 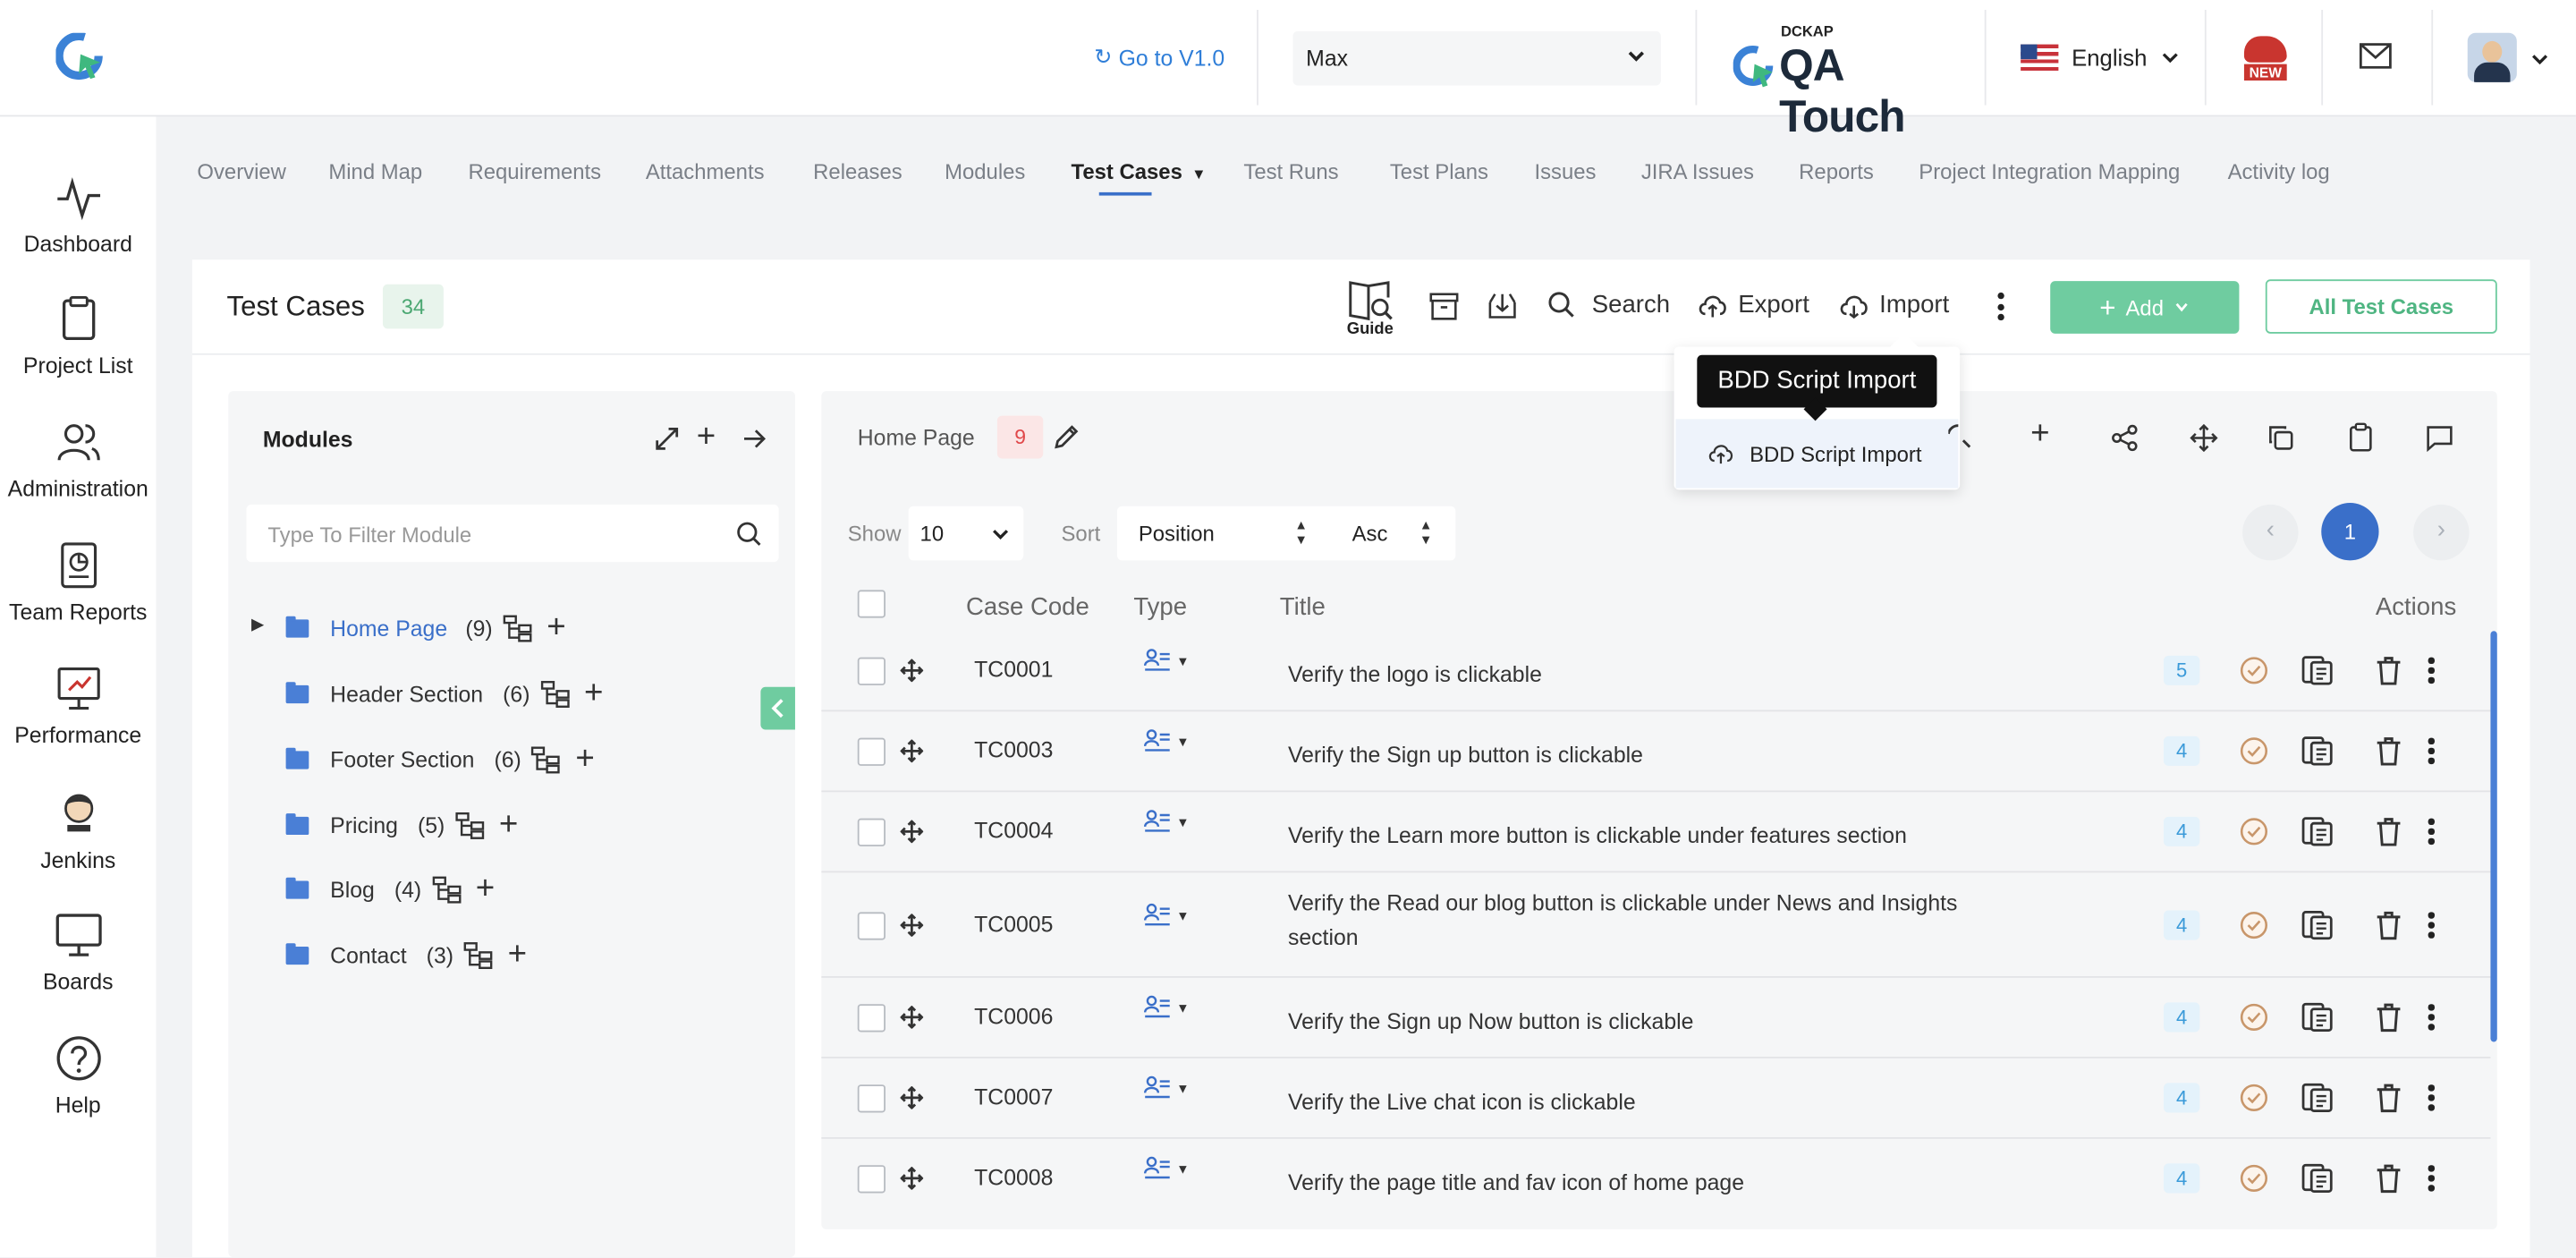 What do you see at coordinates (2145, 307) in the screenshot?
I see `add-button: + Add` at bounding box center [2145, 307].